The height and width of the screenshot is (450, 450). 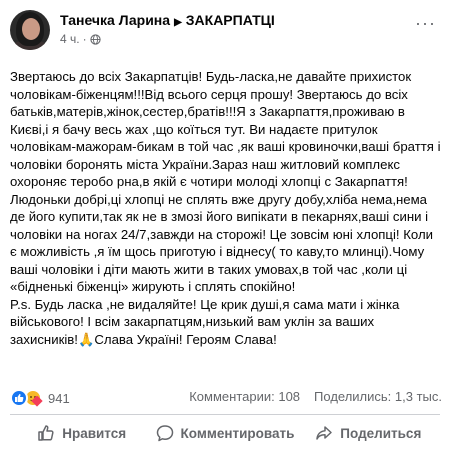 What do you see at coordinates (324, 433) in the screenshot?
I see `share-icon` at bounding box center [324, 433].